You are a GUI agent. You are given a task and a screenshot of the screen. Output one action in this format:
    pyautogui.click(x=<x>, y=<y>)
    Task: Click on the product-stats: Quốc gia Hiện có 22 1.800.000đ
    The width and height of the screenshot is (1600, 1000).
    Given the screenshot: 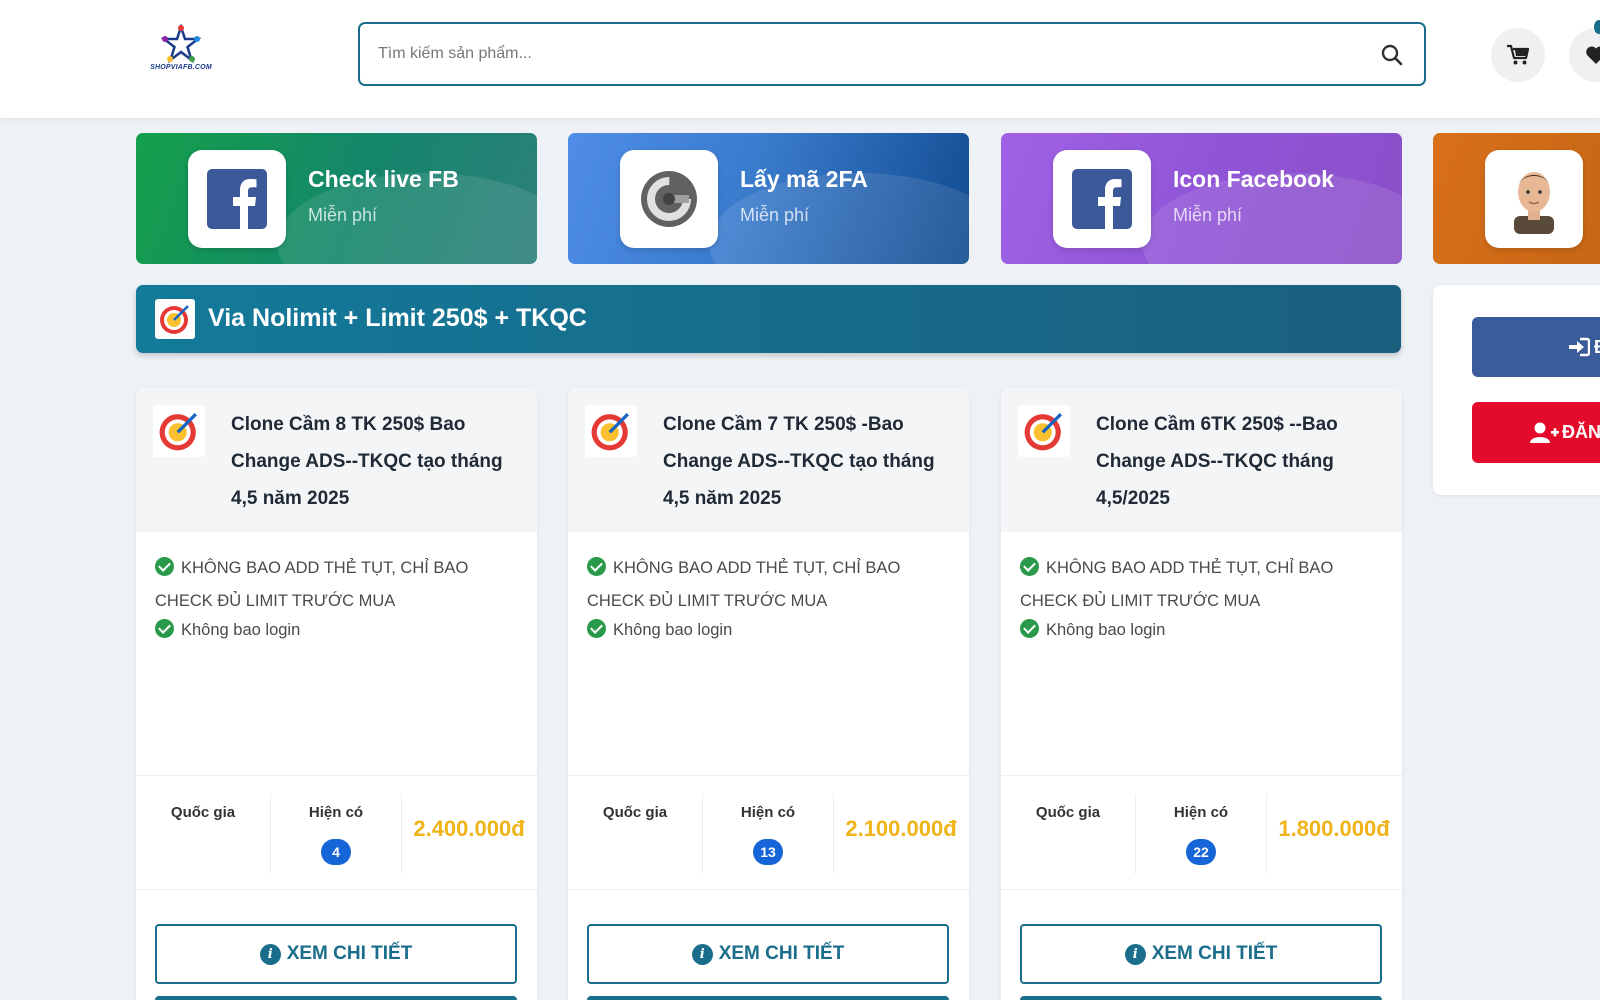 What is the action you would take?
    pyautogui.click(x=1201, y=832)
    